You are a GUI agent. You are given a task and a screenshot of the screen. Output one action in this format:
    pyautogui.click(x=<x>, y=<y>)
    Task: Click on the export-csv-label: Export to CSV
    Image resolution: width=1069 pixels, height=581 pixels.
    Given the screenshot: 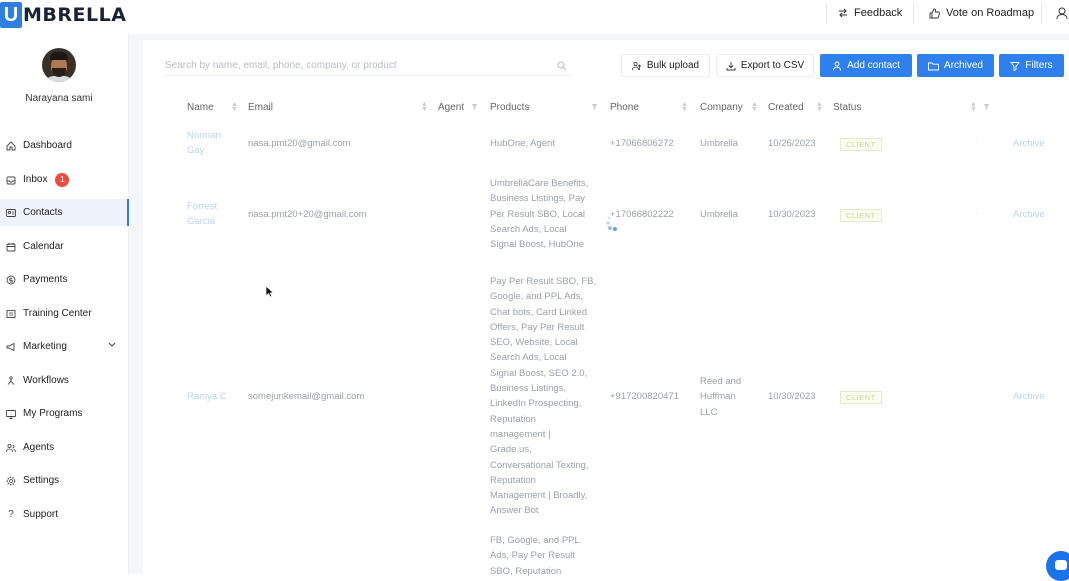 What is the action you would take?
    pyautogui.click(x=772, y=65)
    